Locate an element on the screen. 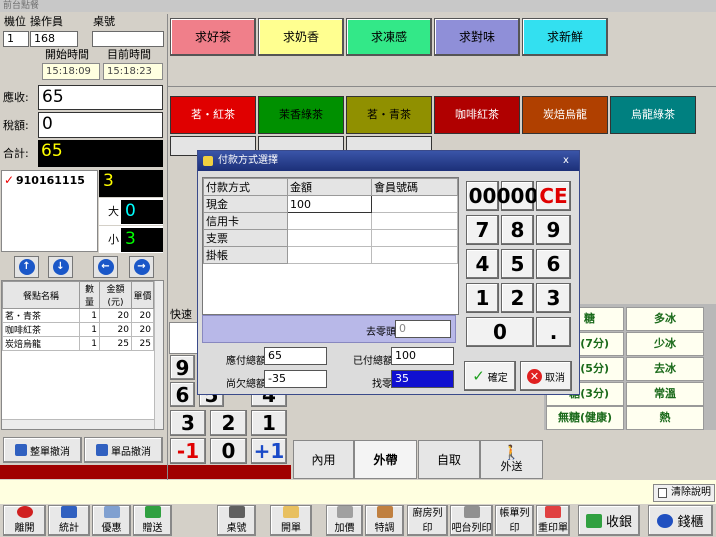  gift-button: 贈送 is located at coordinates (152, 520).